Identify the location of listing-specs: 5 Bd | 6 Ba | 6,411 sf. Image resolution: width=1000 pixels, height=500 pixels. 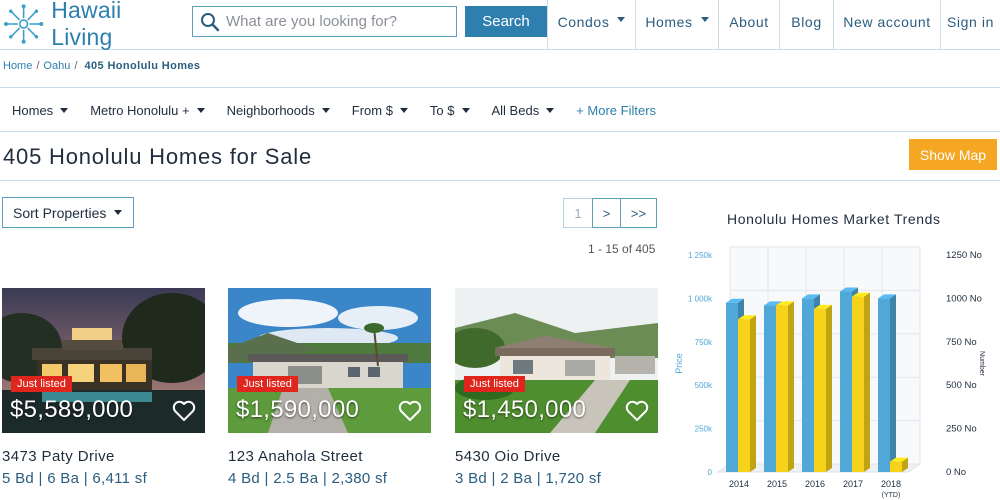
(75, 478).